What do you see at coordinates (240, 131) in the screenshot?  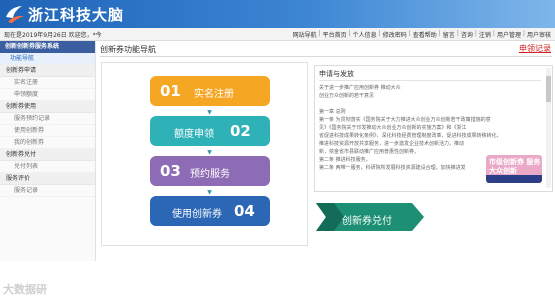 I see `step-number: 02` at bounding box center [240, 131].